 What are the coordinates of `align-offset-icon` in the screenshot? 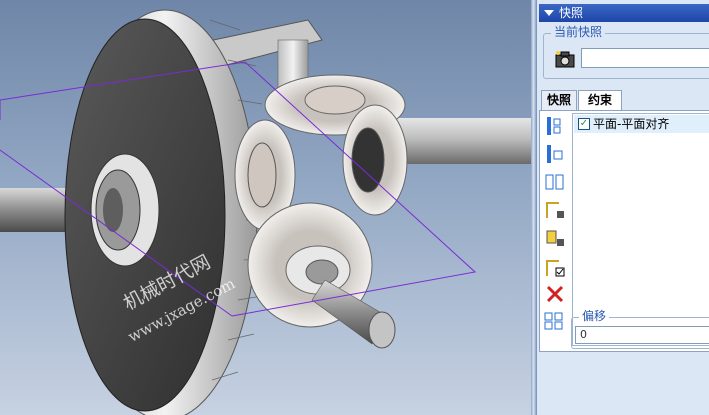 It's located at (555, 154).